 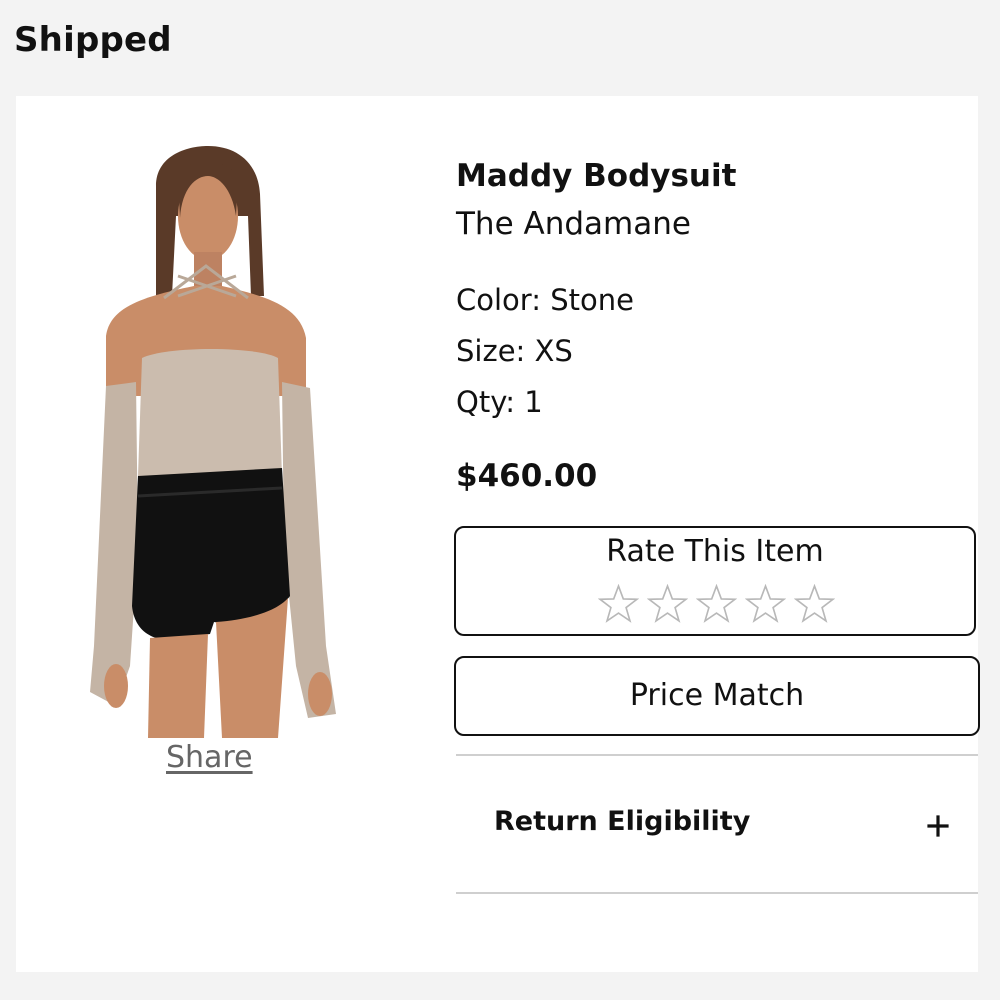 What do you see at coordinates (596, 176) in the screenshot?
I see `product-name: Maddy Bodysuit` at bounding box center [596, 176].